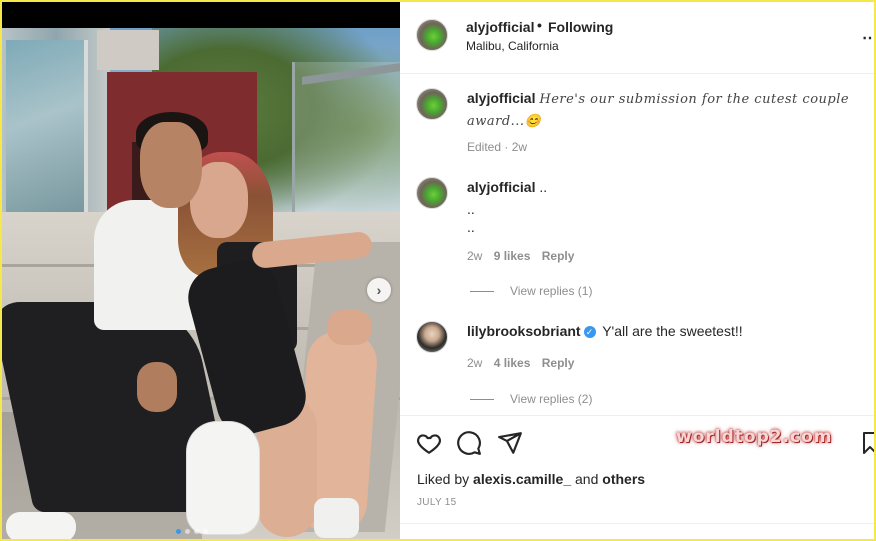 The image size is (876, 541). Describe the element at coordinates (667, 187) in the screenshot. I see `comment-text: alyjofficial ..` at that location.